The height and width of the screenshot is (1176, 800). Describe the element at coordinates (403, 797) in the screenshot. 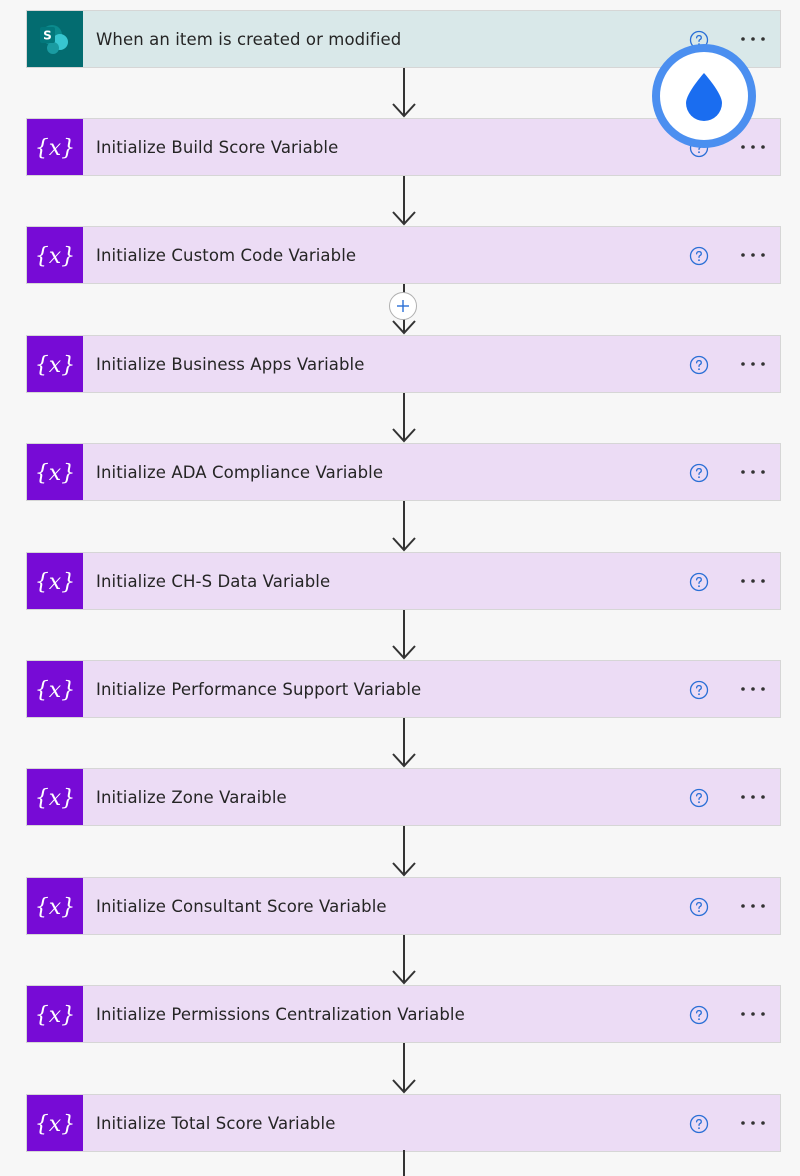

I see `action-card: {x} Initialize Zone Varaible` at that location.